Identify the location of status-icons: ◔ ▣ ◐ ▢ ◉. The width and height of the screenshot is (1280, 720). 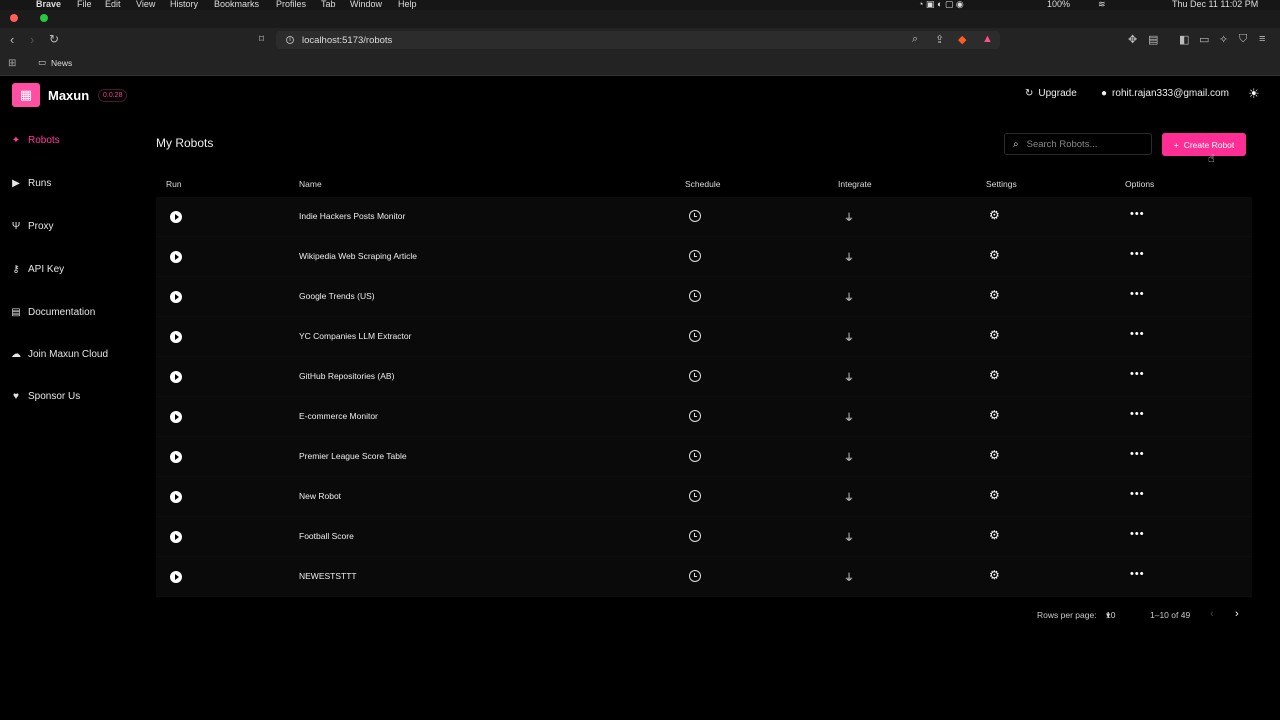
(941, 5).